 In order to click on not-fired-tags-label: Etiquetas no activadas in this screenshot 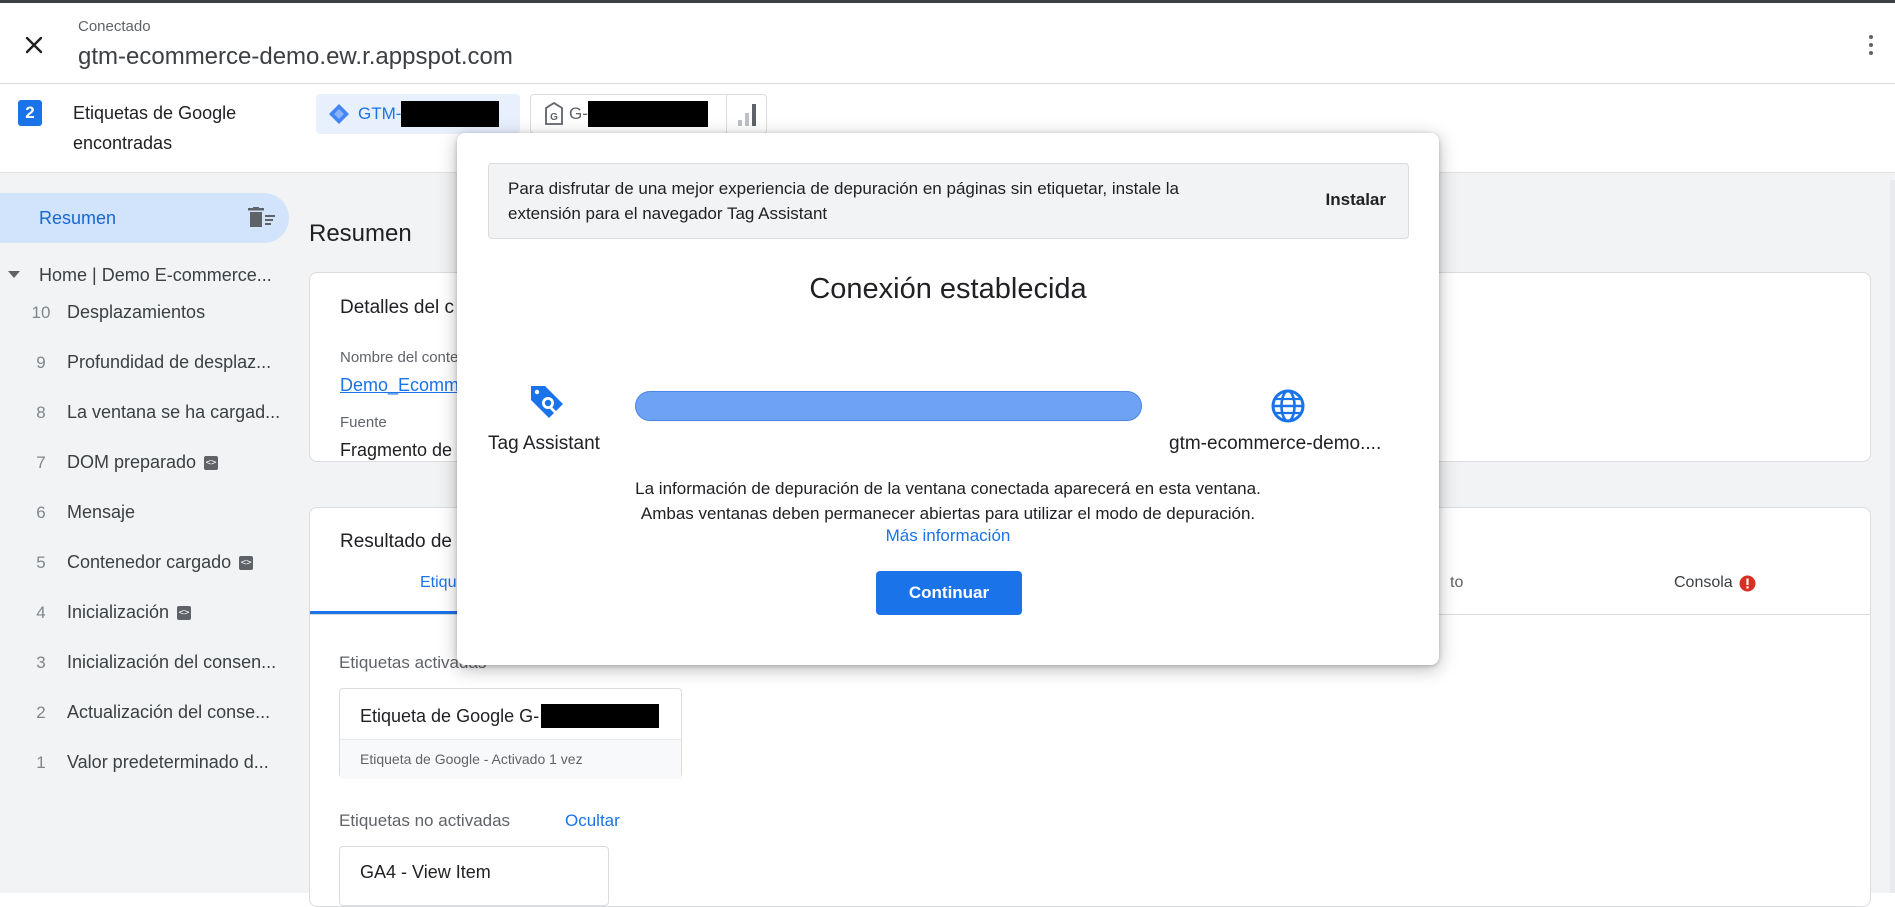, I will do `click(425, 820)`.